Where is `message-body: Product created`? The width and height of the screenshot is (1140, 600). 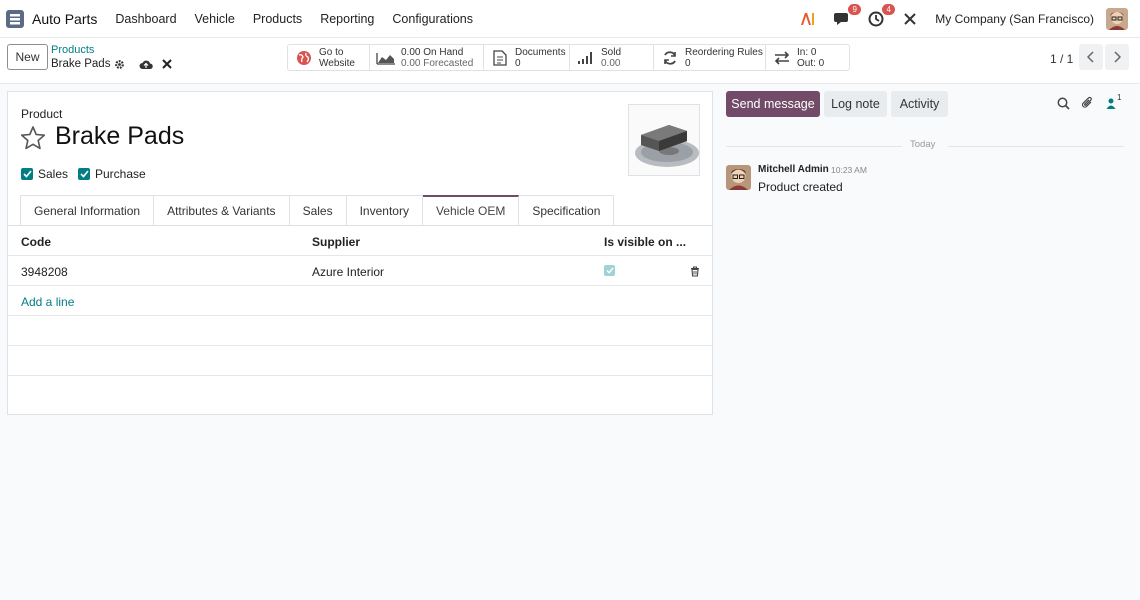
message-body: Product created is located at coordinates (800, 187).